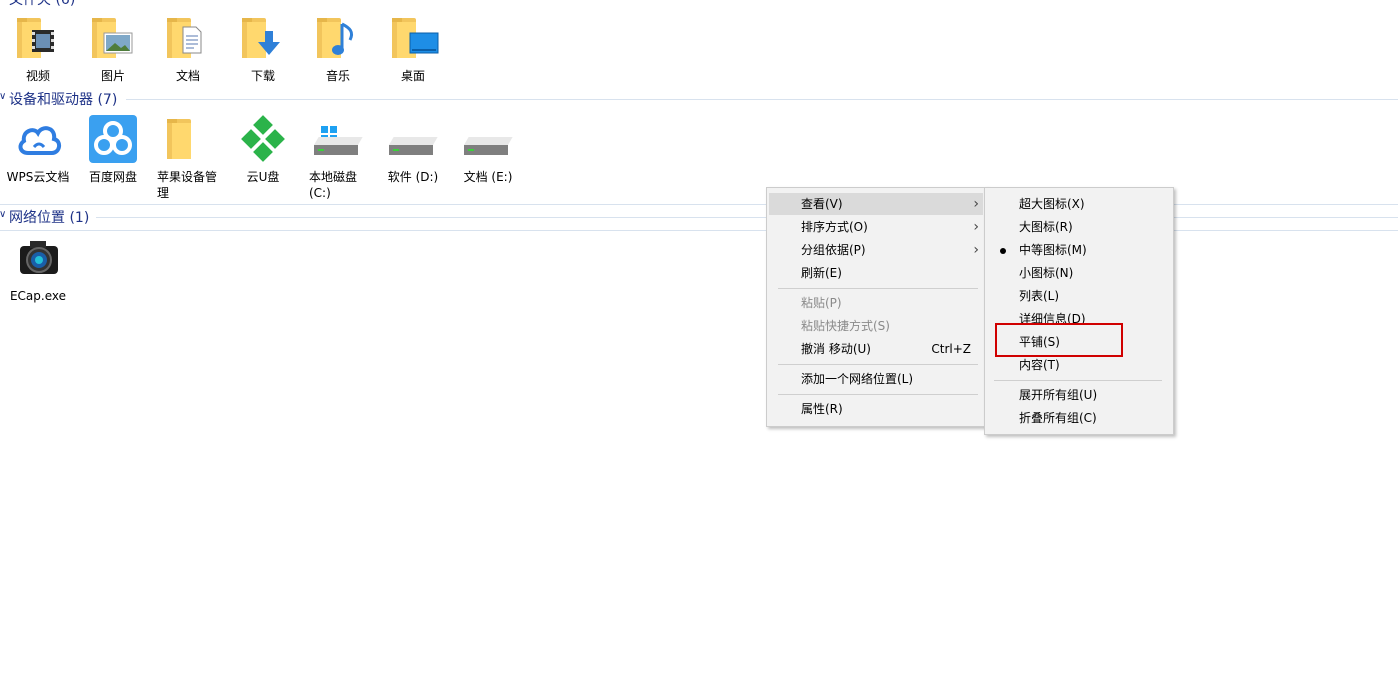 The height and width of the screenshot is (693, 1398). What do you see at coordinates (876, 349) in the screenshot?
I see `menu-item-undo: 撤消 移动(U) Ctrl+Z` at bounding box center [876, 349].